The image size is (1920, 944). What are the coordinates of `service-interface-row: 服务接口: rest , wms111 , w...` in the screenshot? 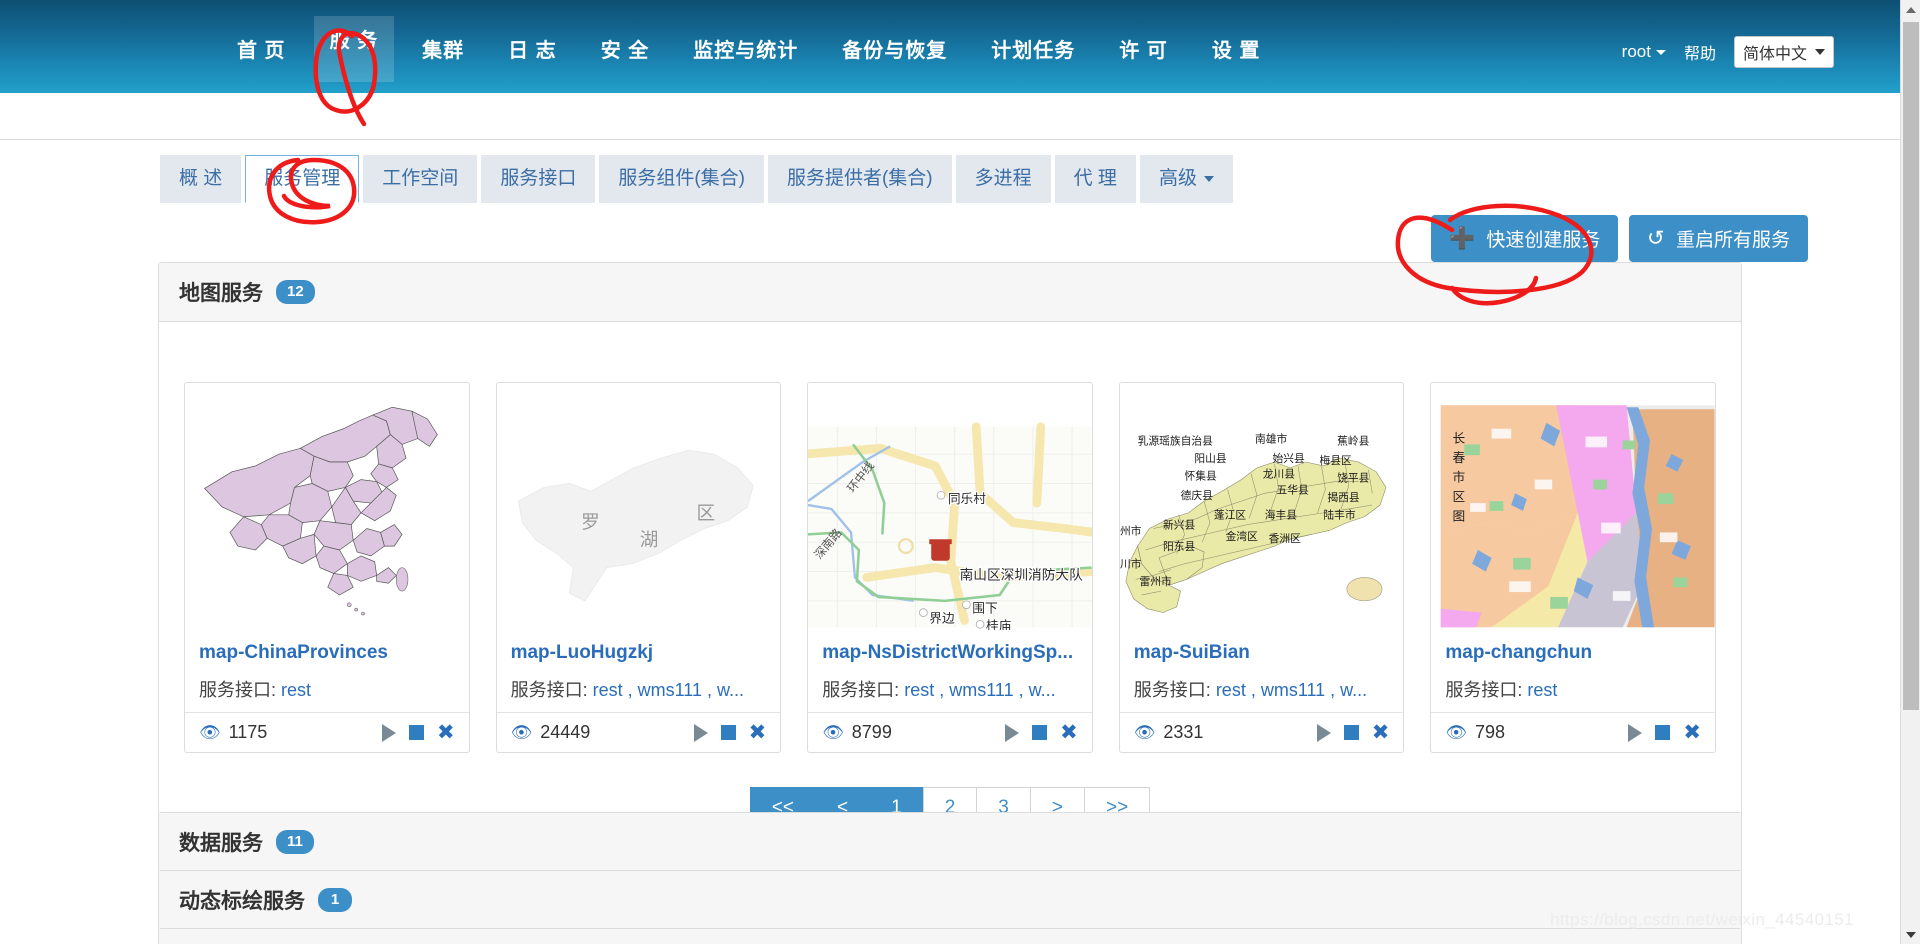 It's located at (950, 689).